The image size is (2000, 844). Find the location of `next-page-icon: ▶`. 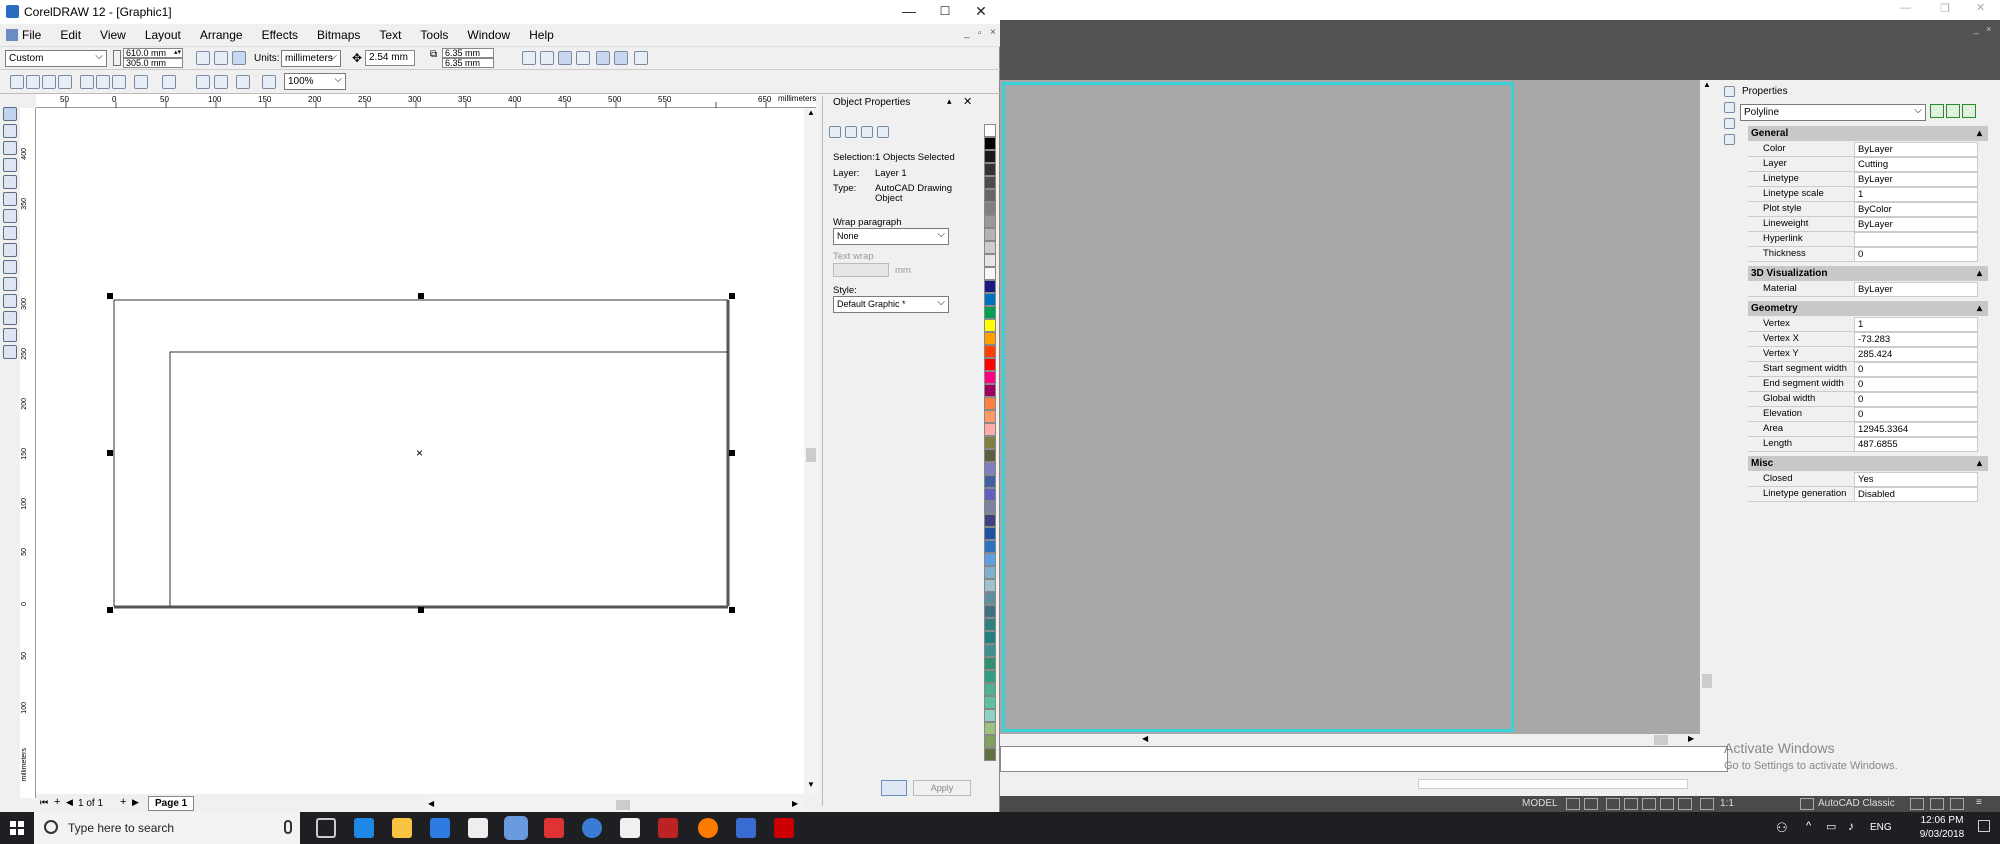

next-page-icon: ▶ is located at coordinates (135, 802).